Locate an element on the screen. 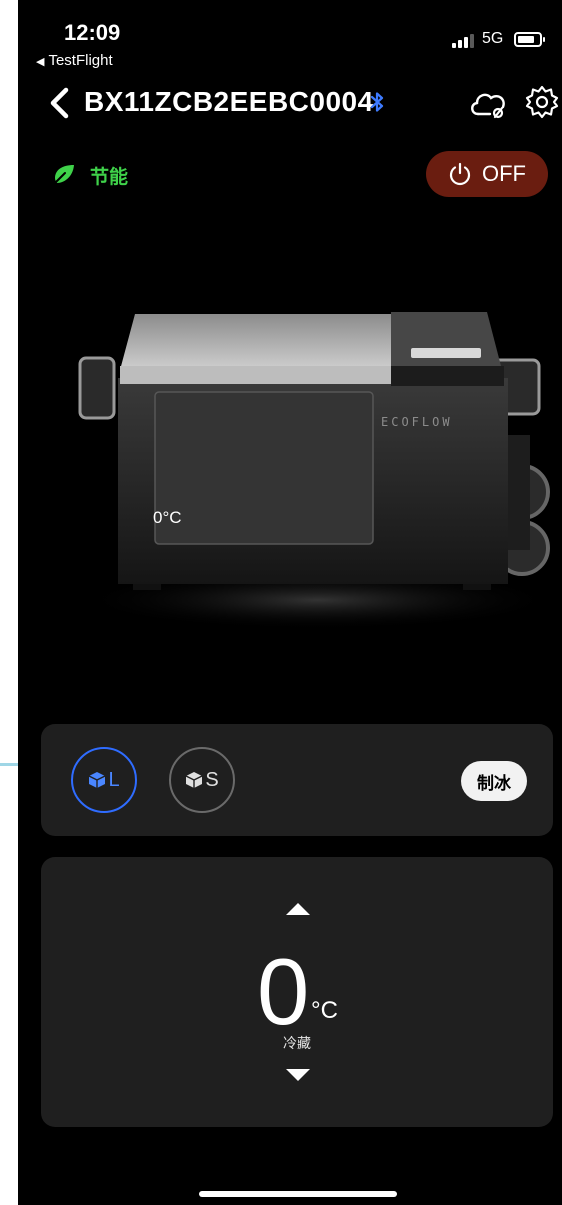  nav-bar: BX11ZCB2EEBC0004 is located at coordinates (290, 103).